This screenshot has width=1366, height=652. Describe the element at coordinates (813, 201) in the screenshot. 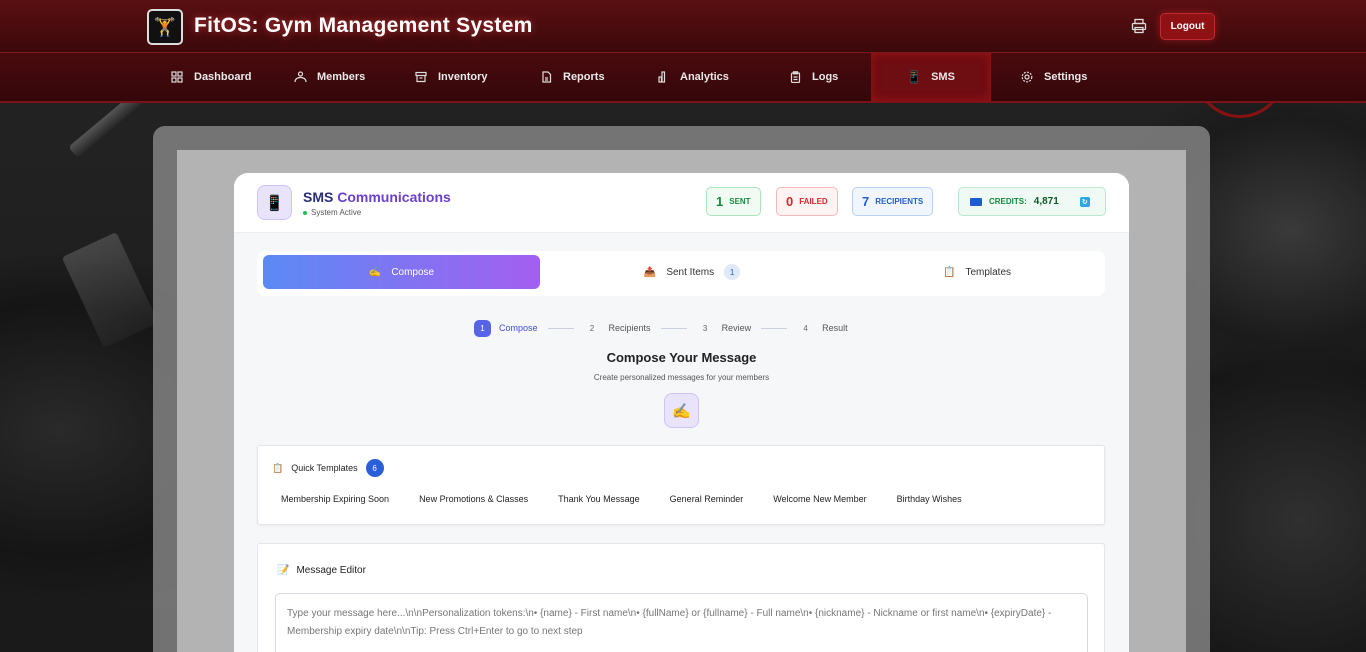

I see `stat-failed-label: FAILED` at that location.